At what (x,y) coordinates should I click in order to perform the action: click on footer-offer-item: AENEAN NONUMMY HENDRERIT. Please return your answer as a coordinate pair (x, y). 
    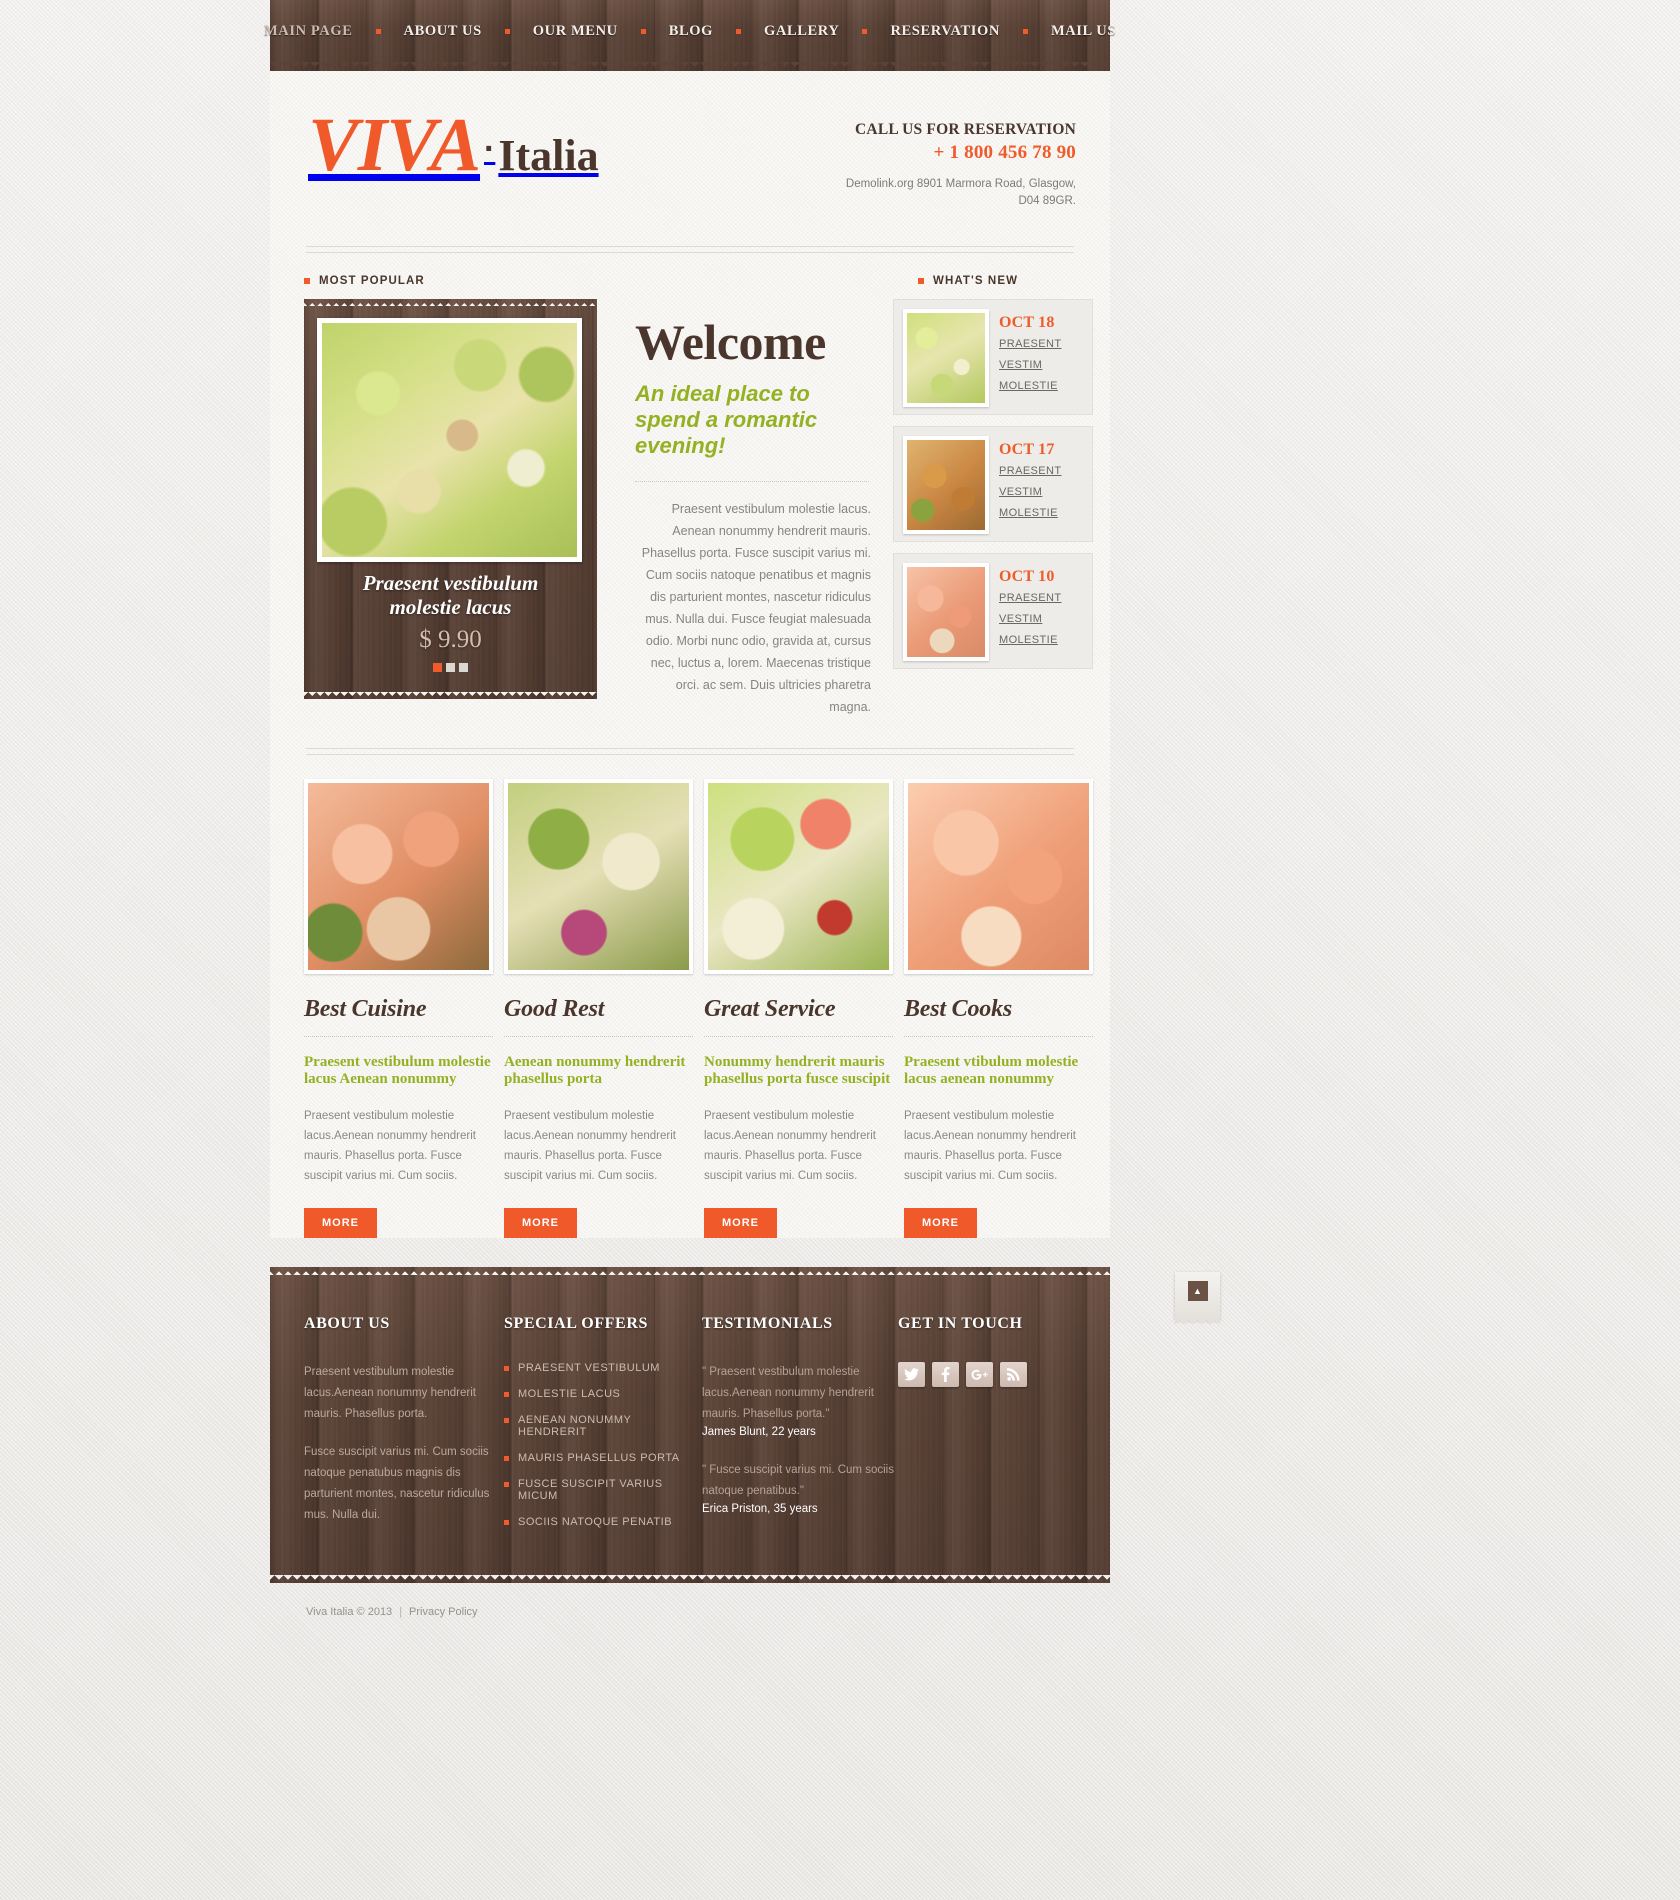
    Looking at the image, I should click on (603, 1426).